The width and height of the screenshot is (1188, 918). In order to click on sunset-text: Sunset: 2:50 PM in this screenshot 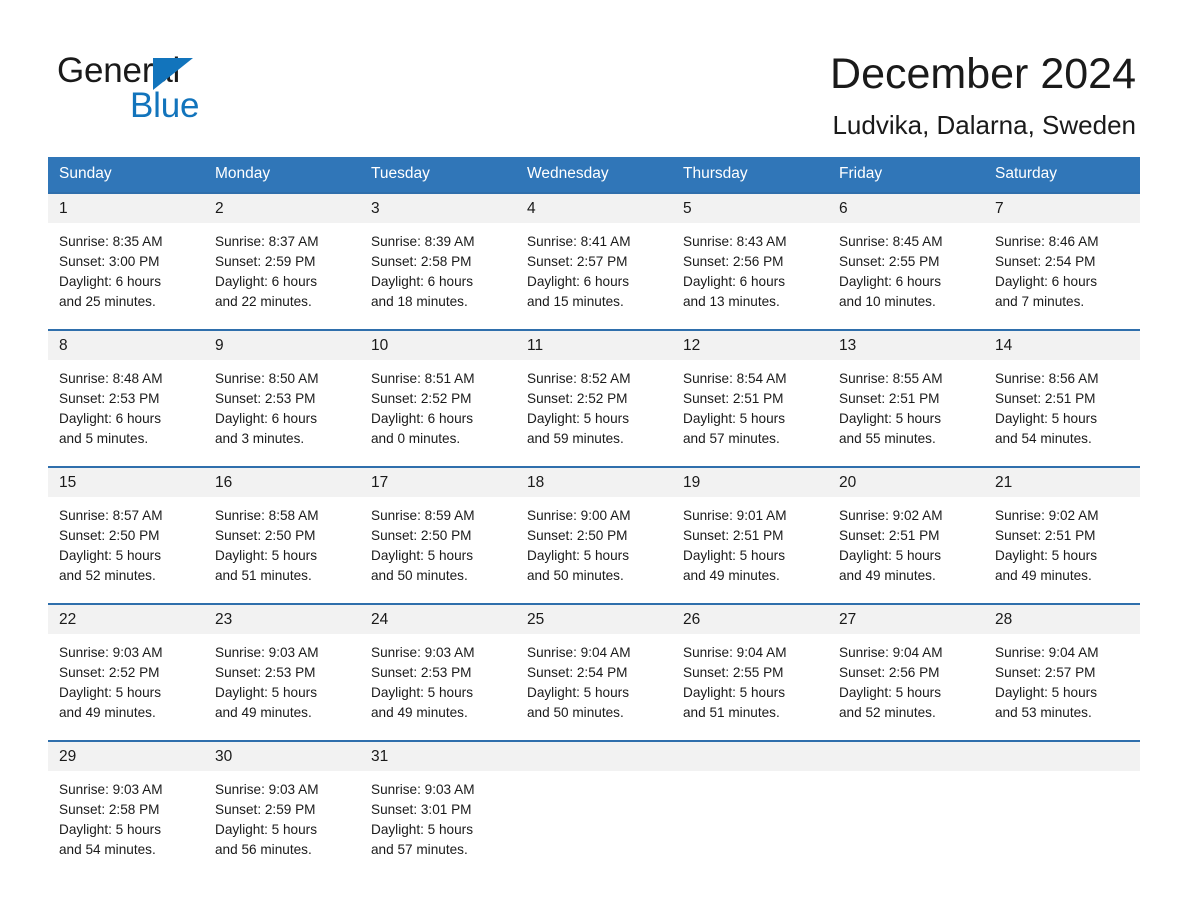, I will do `click(421, 535)`.